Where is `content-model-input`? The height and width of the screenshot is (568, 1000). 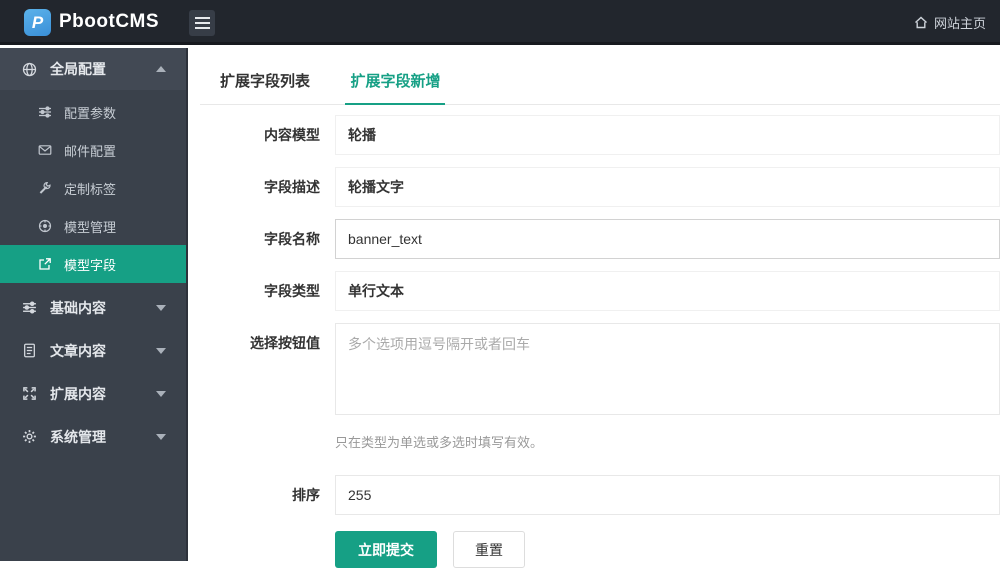
content-model-input is located at coordinates (667, 135).